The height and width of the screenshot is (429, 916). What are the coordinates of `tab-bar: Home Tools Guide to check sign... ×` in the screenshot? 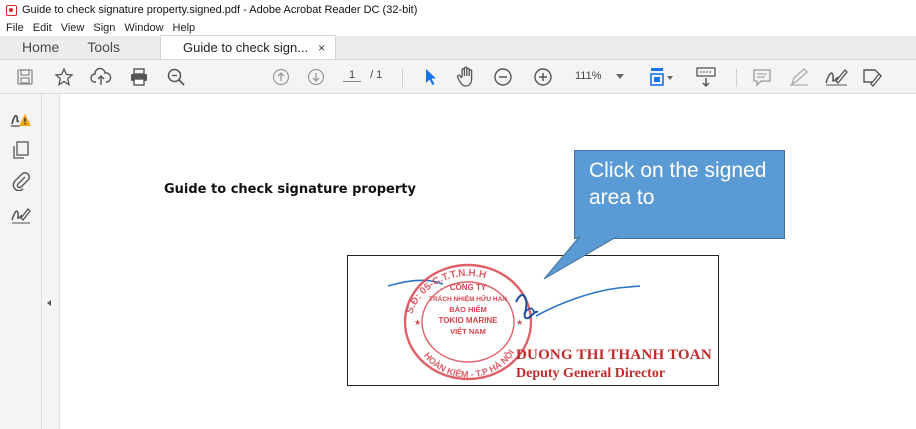 It's located at (458, 47).